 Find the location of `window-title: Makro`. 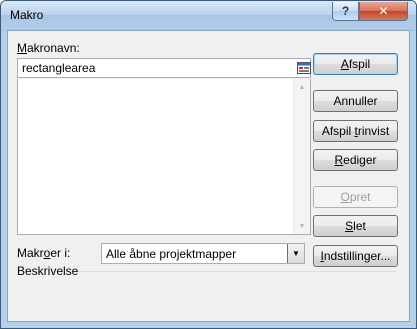

window-title: Makro is located at coordinates (27, 15).